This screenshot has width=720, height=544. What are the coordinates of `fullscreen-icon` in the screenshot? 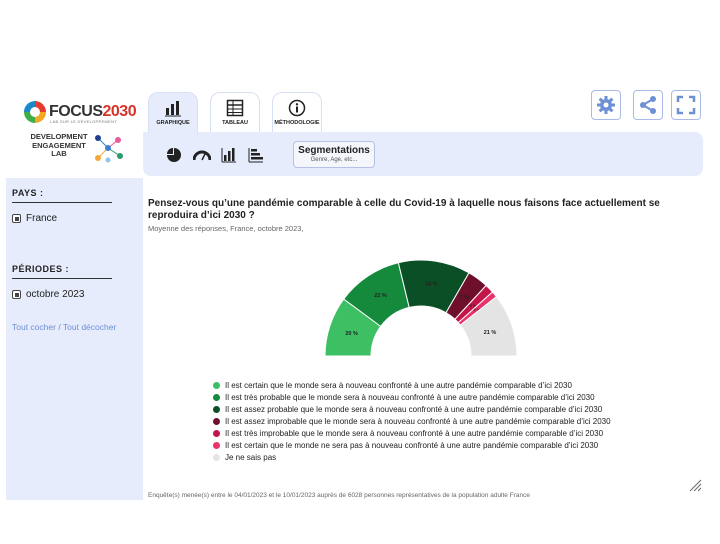 It's located at (686, 105).